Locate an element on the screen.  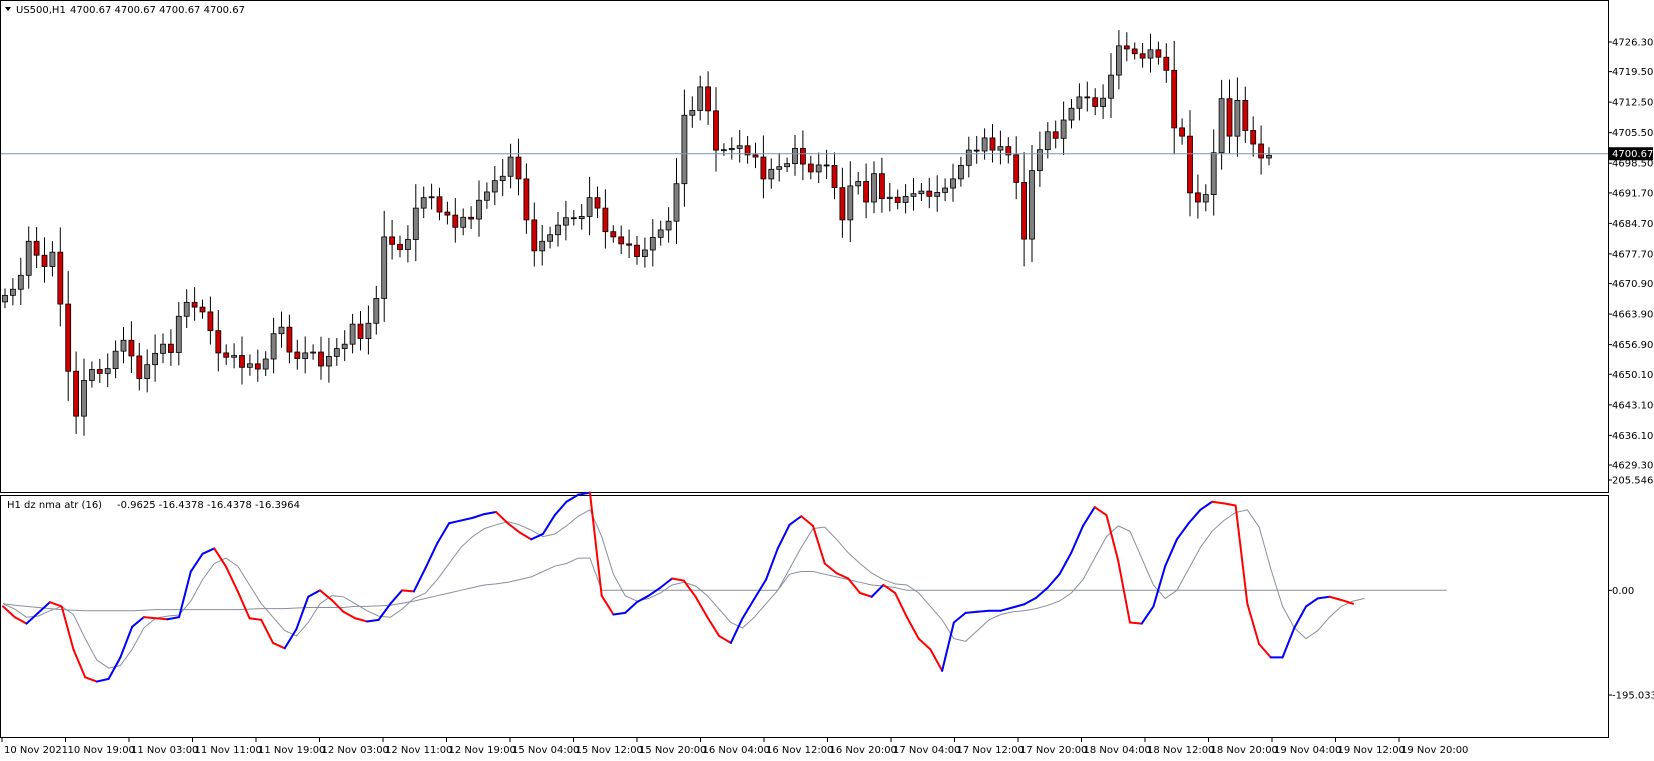
nma-segment-rising is located at coordinates (971, 612).